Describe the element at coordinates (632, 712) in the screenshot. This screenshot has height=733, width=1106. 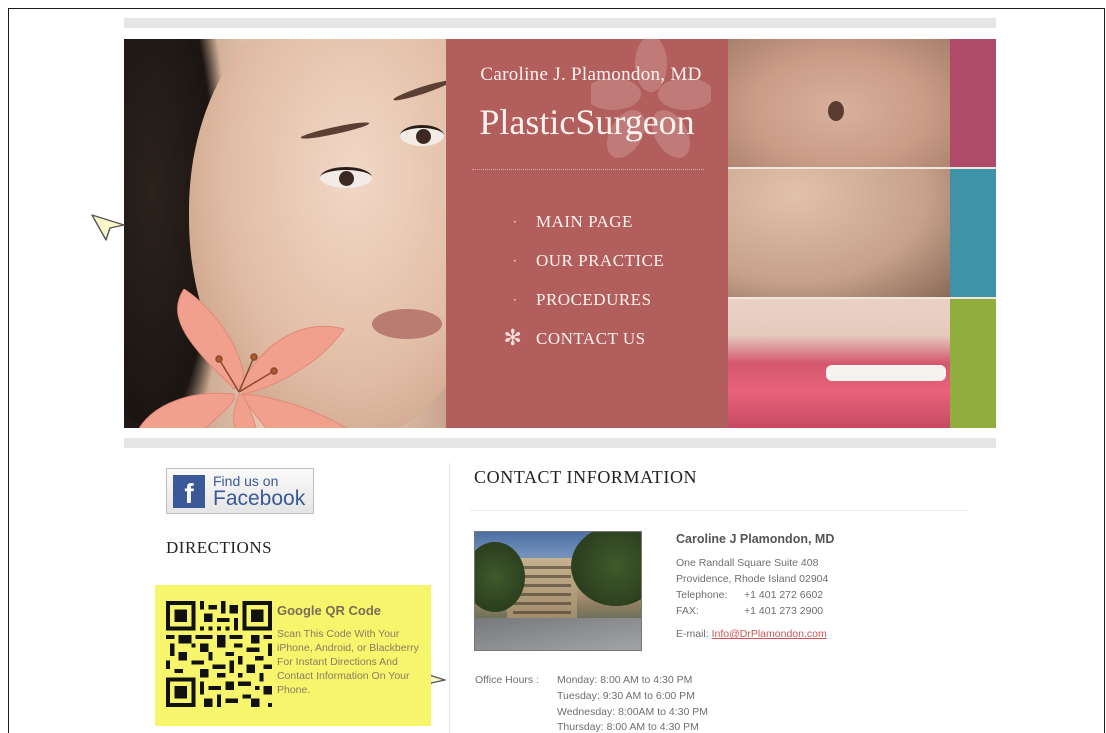
I see `office-hours-line: Wednesday: 8:00AM to 4:30 PM` at that location.